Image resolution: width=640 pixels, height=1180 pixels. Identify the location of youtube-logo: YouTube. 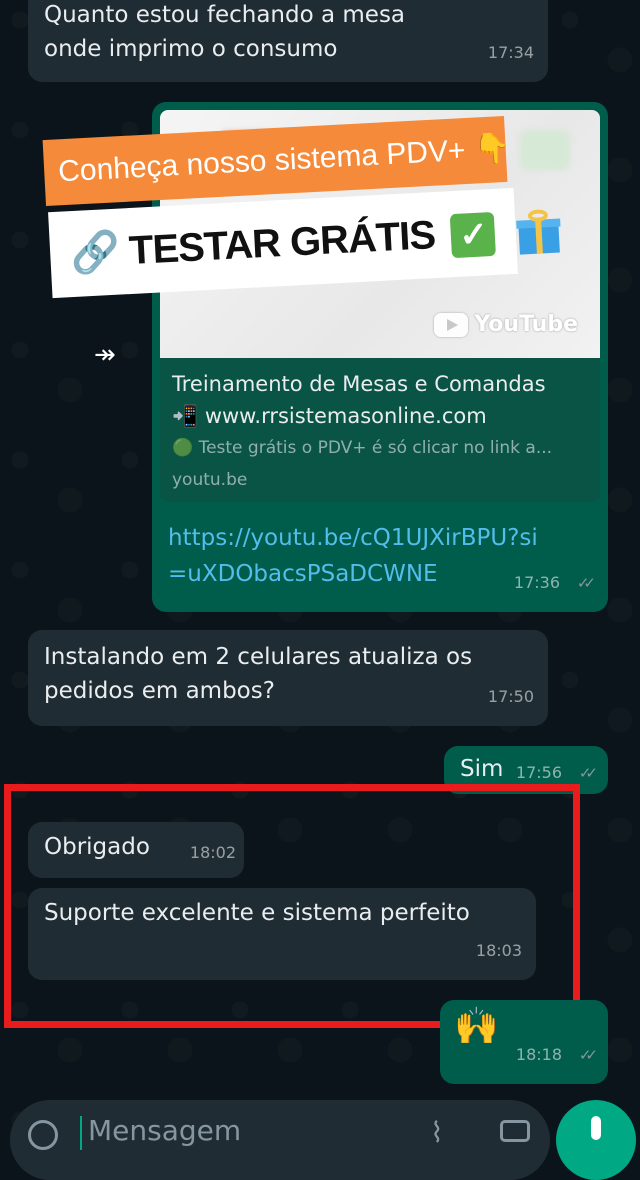
(506, 325).